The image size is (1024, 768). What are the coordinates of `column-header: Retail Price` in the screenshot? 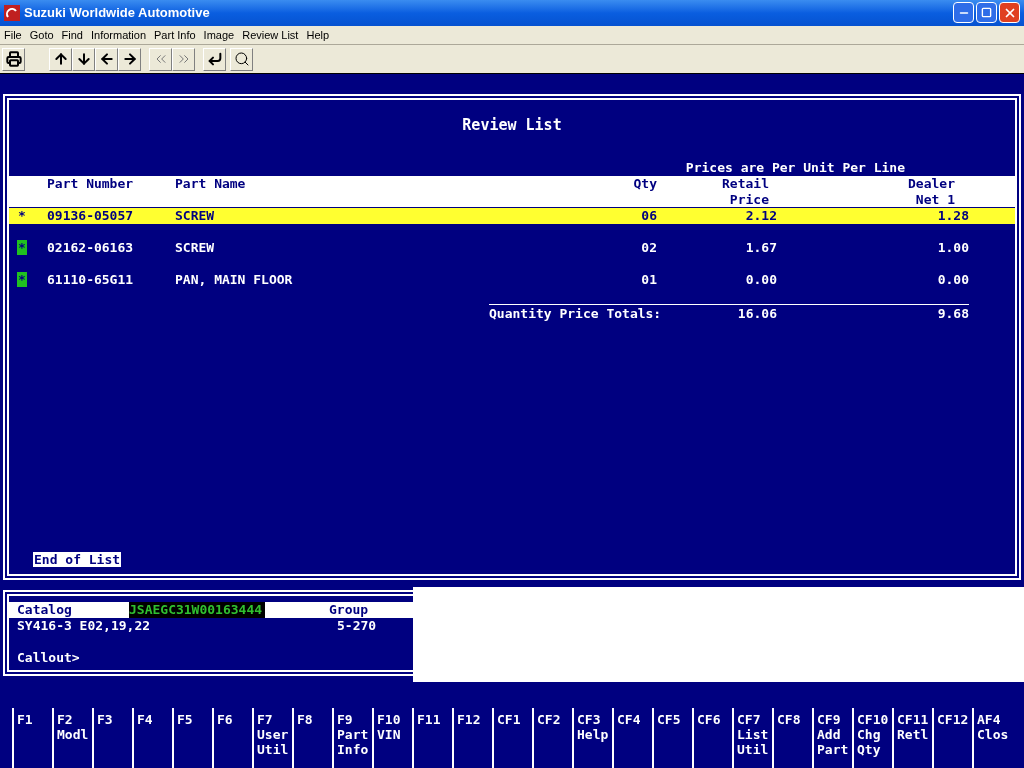 It's located at (745, 192).